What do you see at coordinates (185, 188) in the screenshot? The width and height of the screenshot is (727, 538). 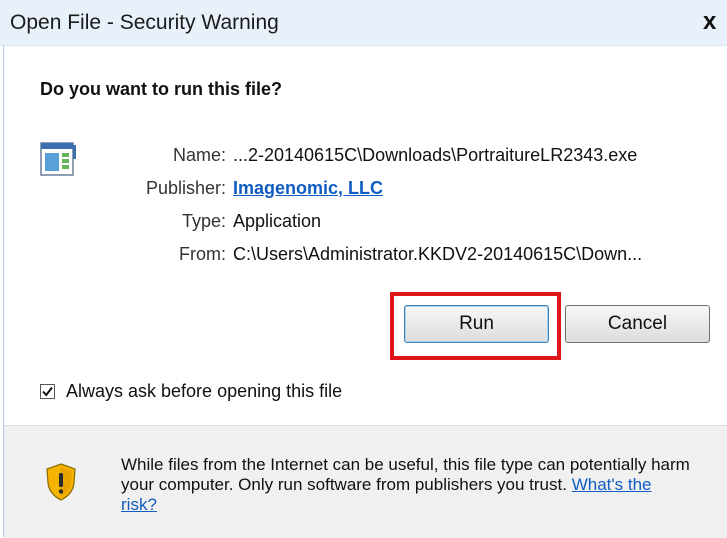 I see `publisher-label: Publisher:` at bounding box center [185, 188].